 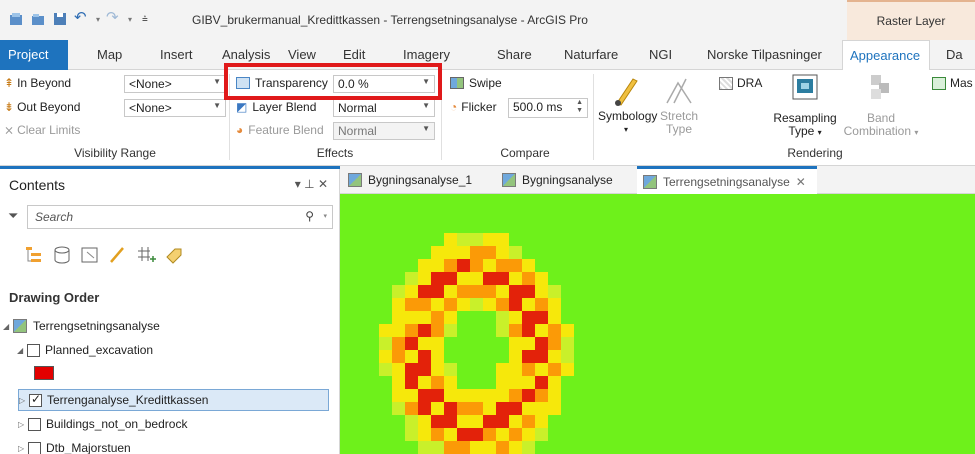 I want to click on spin-icon: ▲ ▼, so click(x=579, y=107).